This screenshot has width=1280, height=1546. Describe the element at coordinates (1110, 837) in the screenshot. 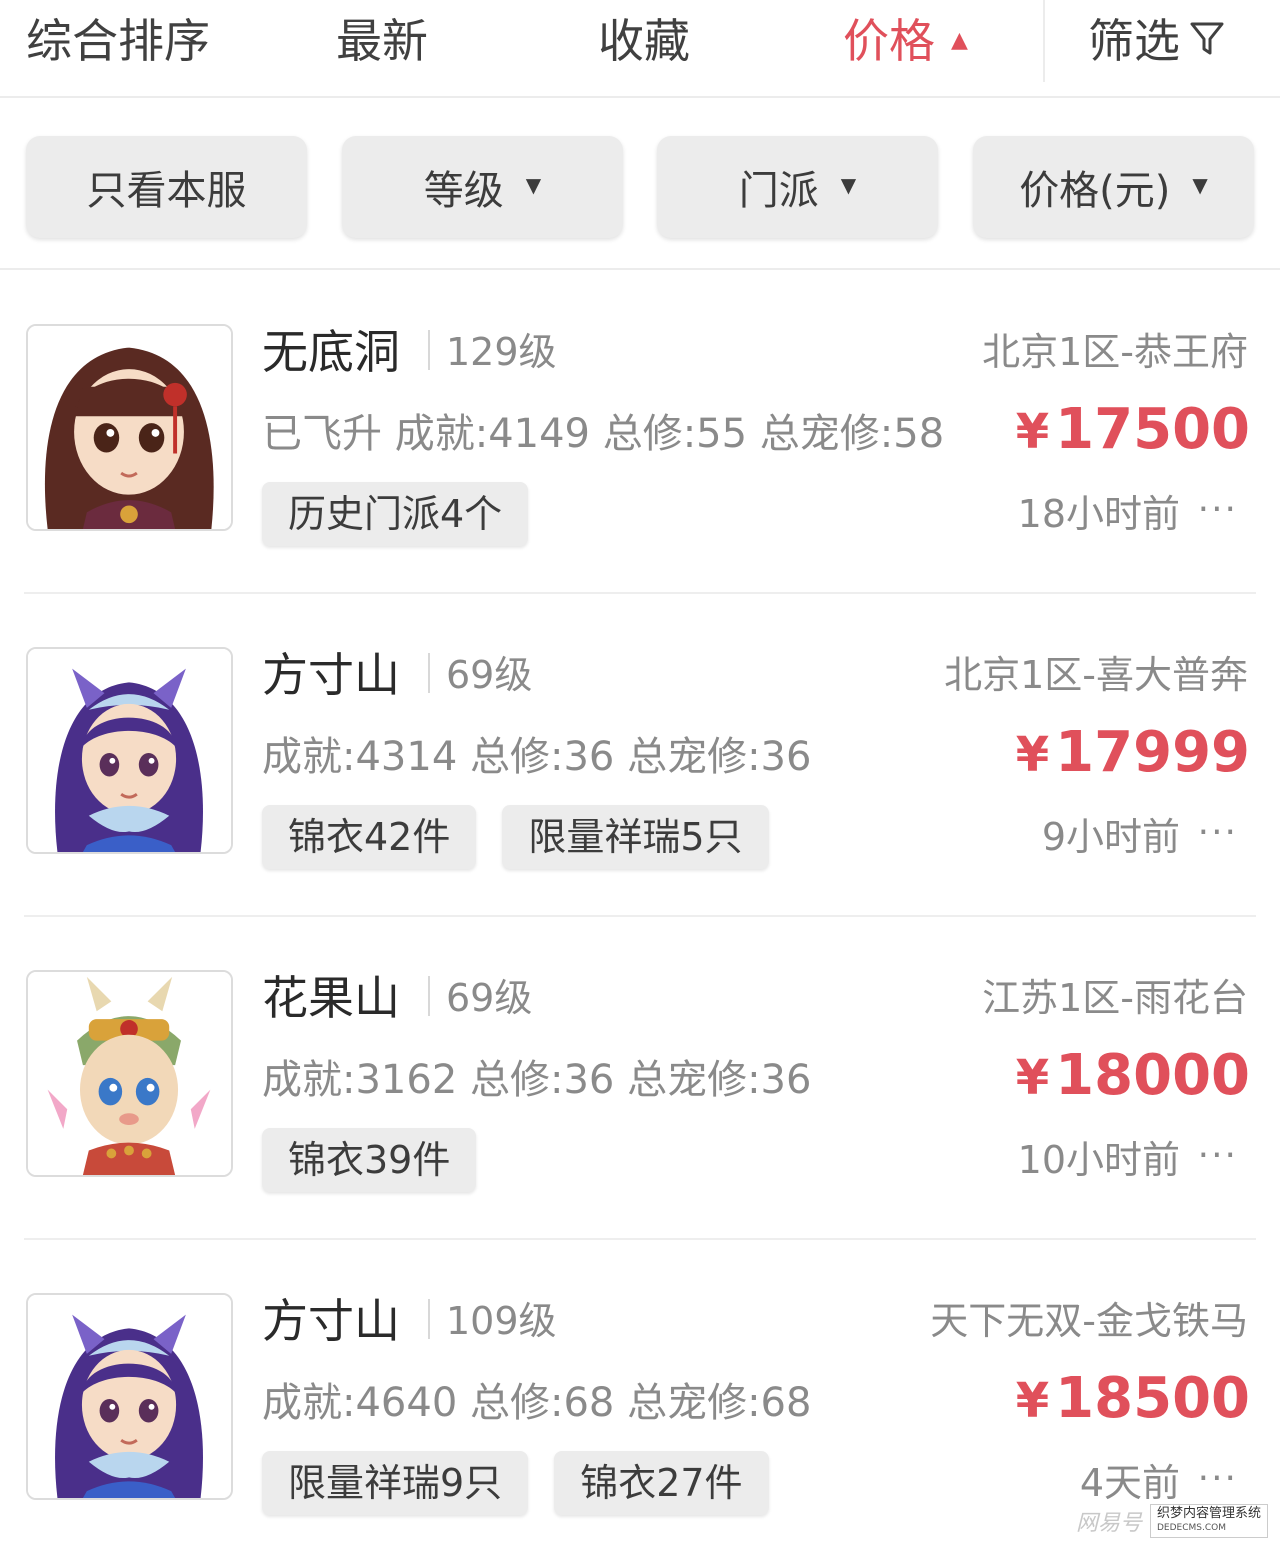

I see `listed-time: 9小时前` at that location.